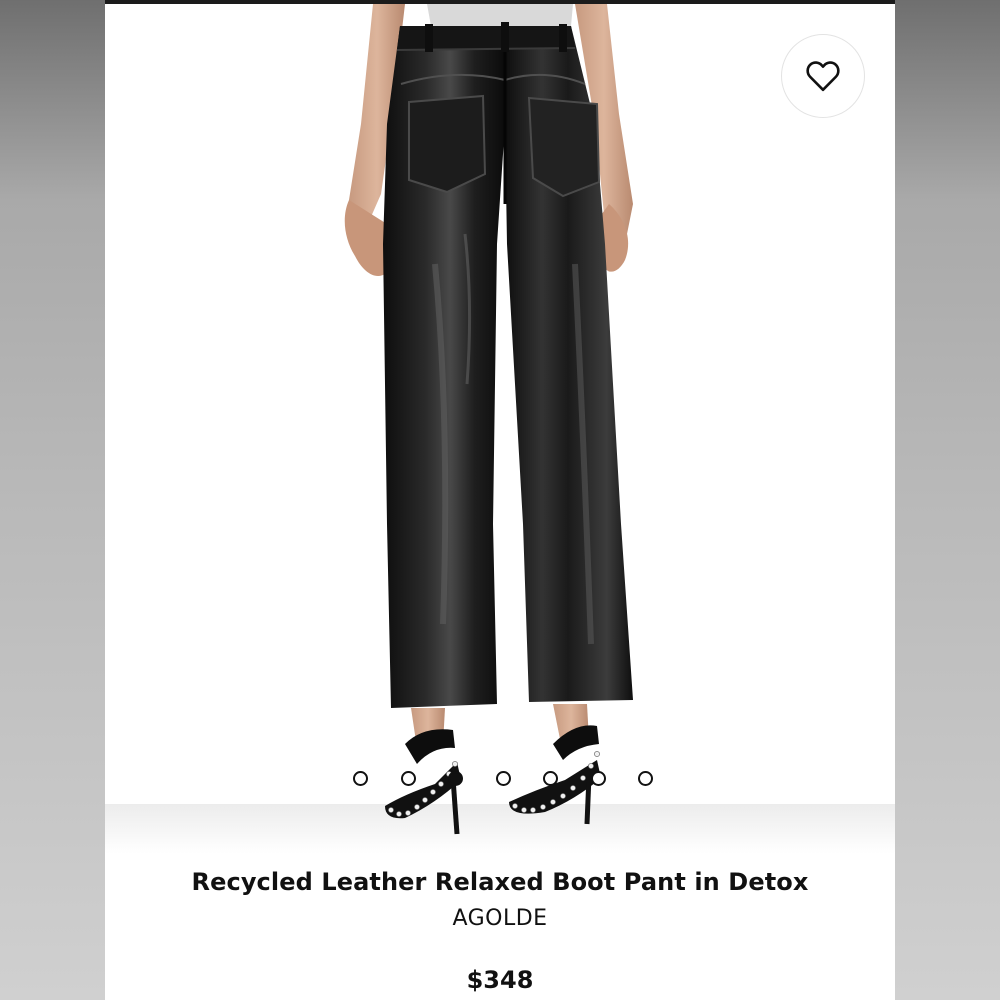  Describe the element at coordinates (52, 500) in the screenshot. I see `left-blurred-background` at that location.